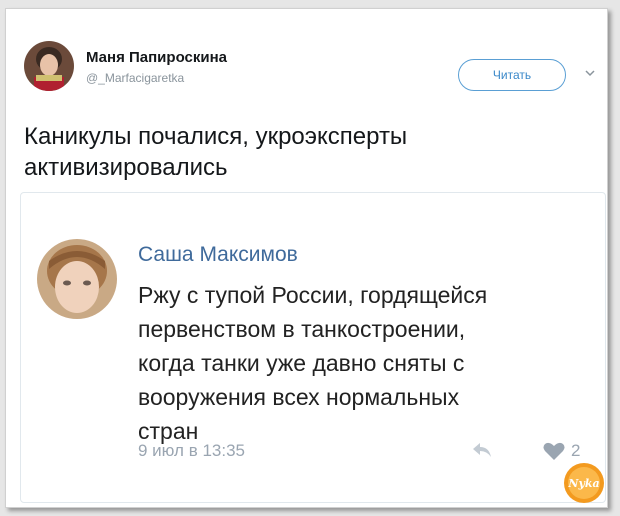  I want to click on quoted-text-line: когда танки уже давно сняты с, so click(301, 363).